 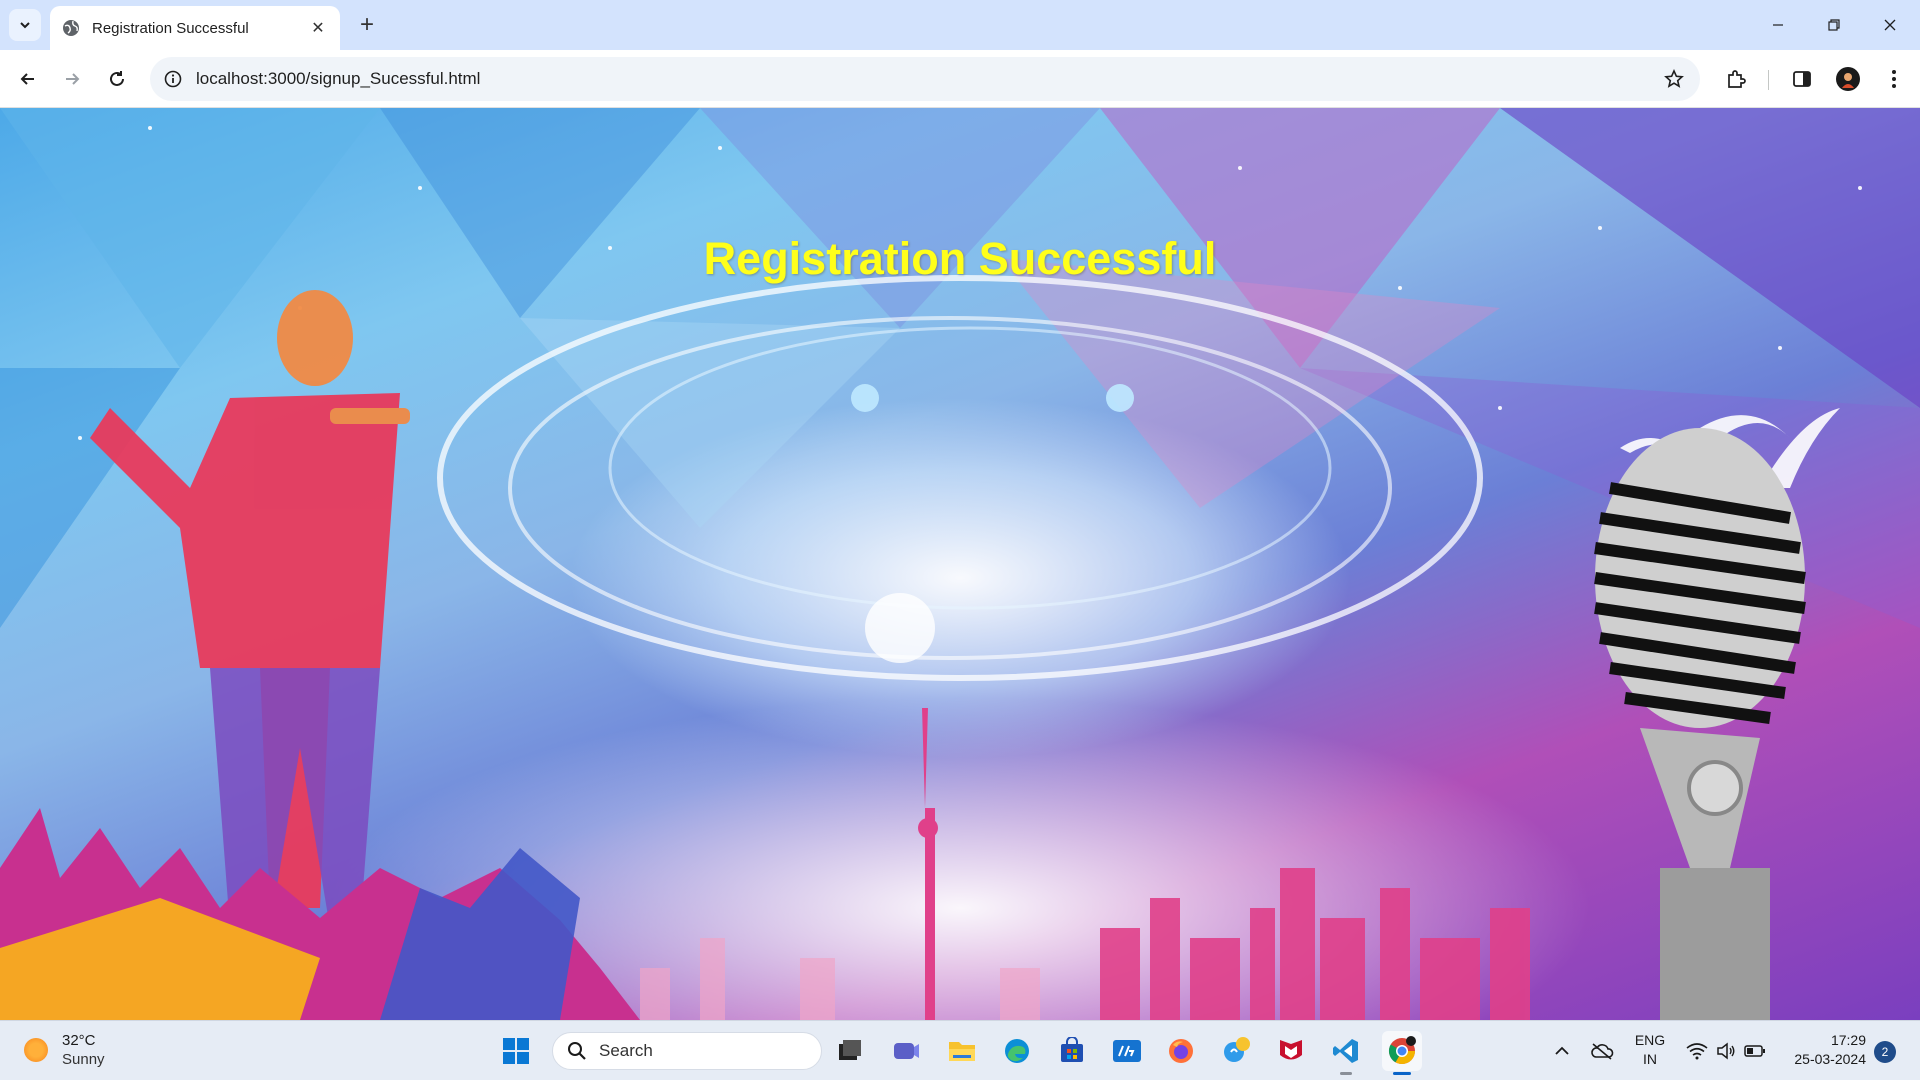 I want to click on chat-button, so click(x=1236, y=1051).